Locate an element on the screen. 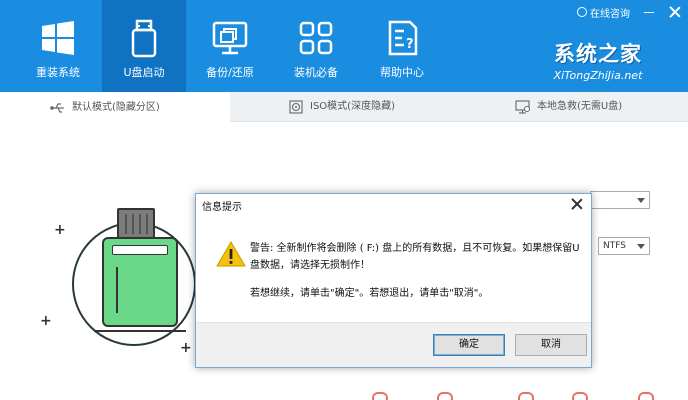 Image resolution: width=688 pixels, height=400 pixels. mode-tabs: 默认模式(隐藏分区) ISO模式(深度隐藏) 本地急救(无需U盘) is located at coordinates (344, 107).